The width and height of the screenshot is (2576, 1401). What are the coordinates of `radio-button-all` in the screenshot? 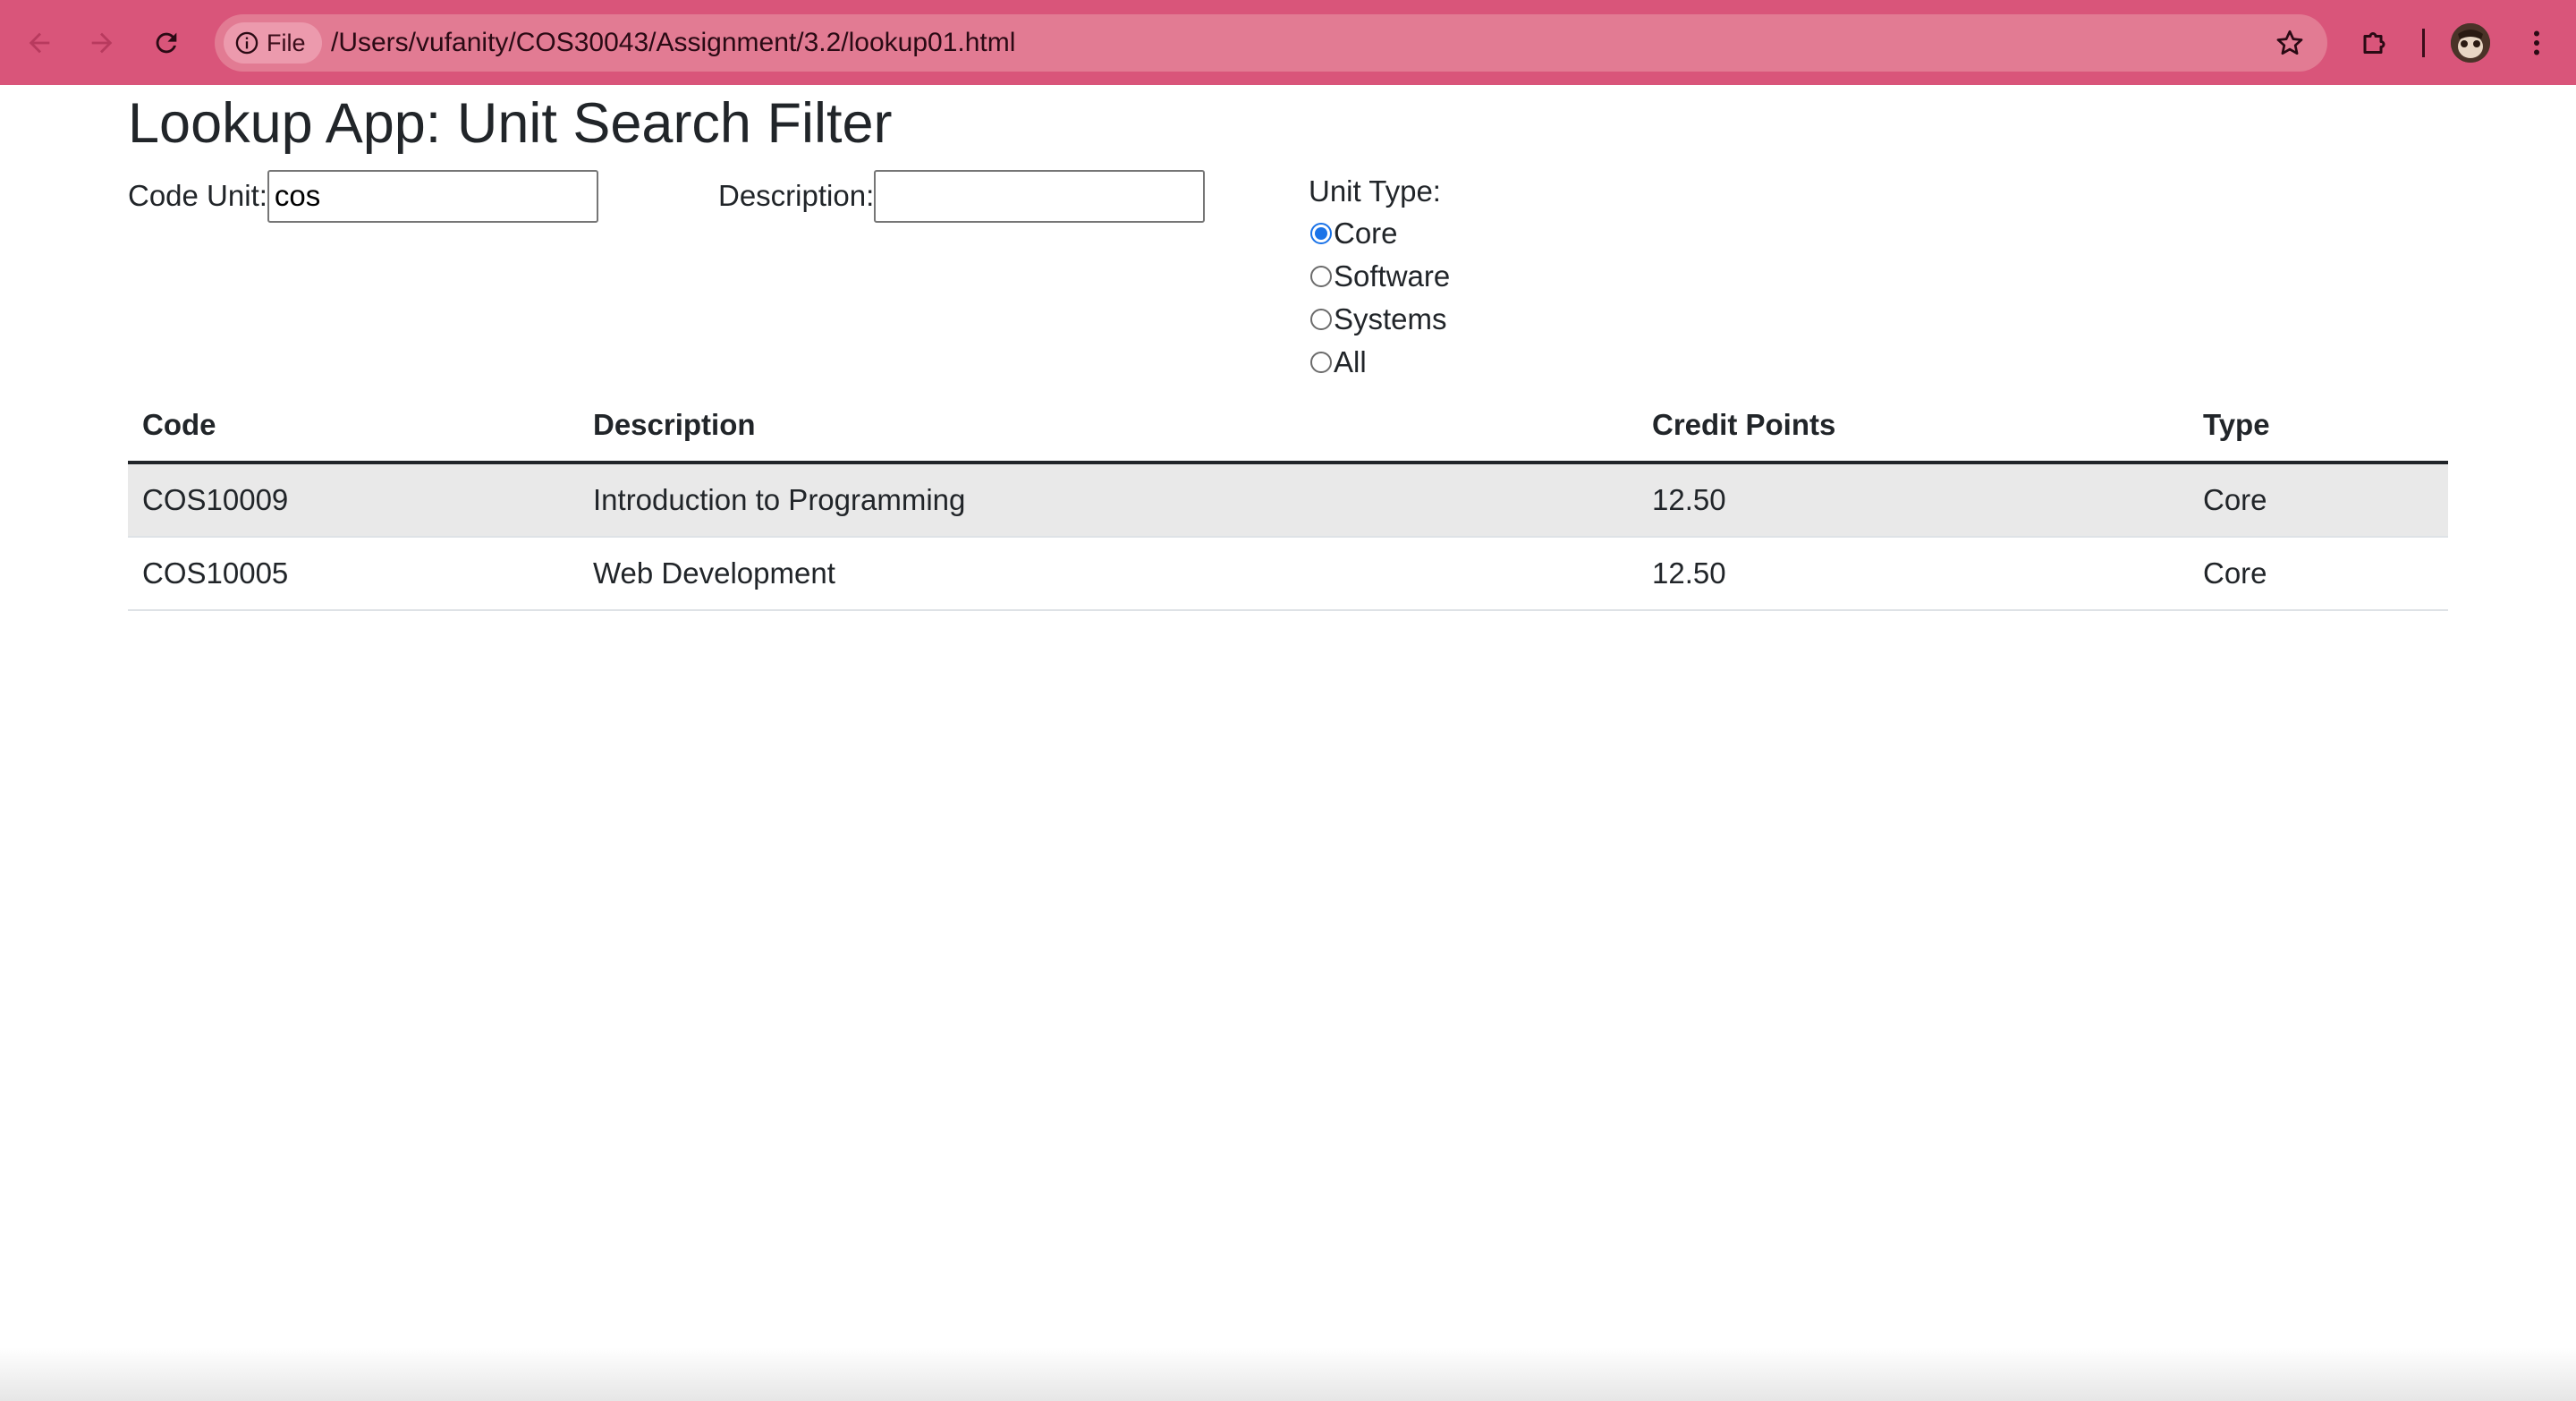 It's located at (1321, 362).